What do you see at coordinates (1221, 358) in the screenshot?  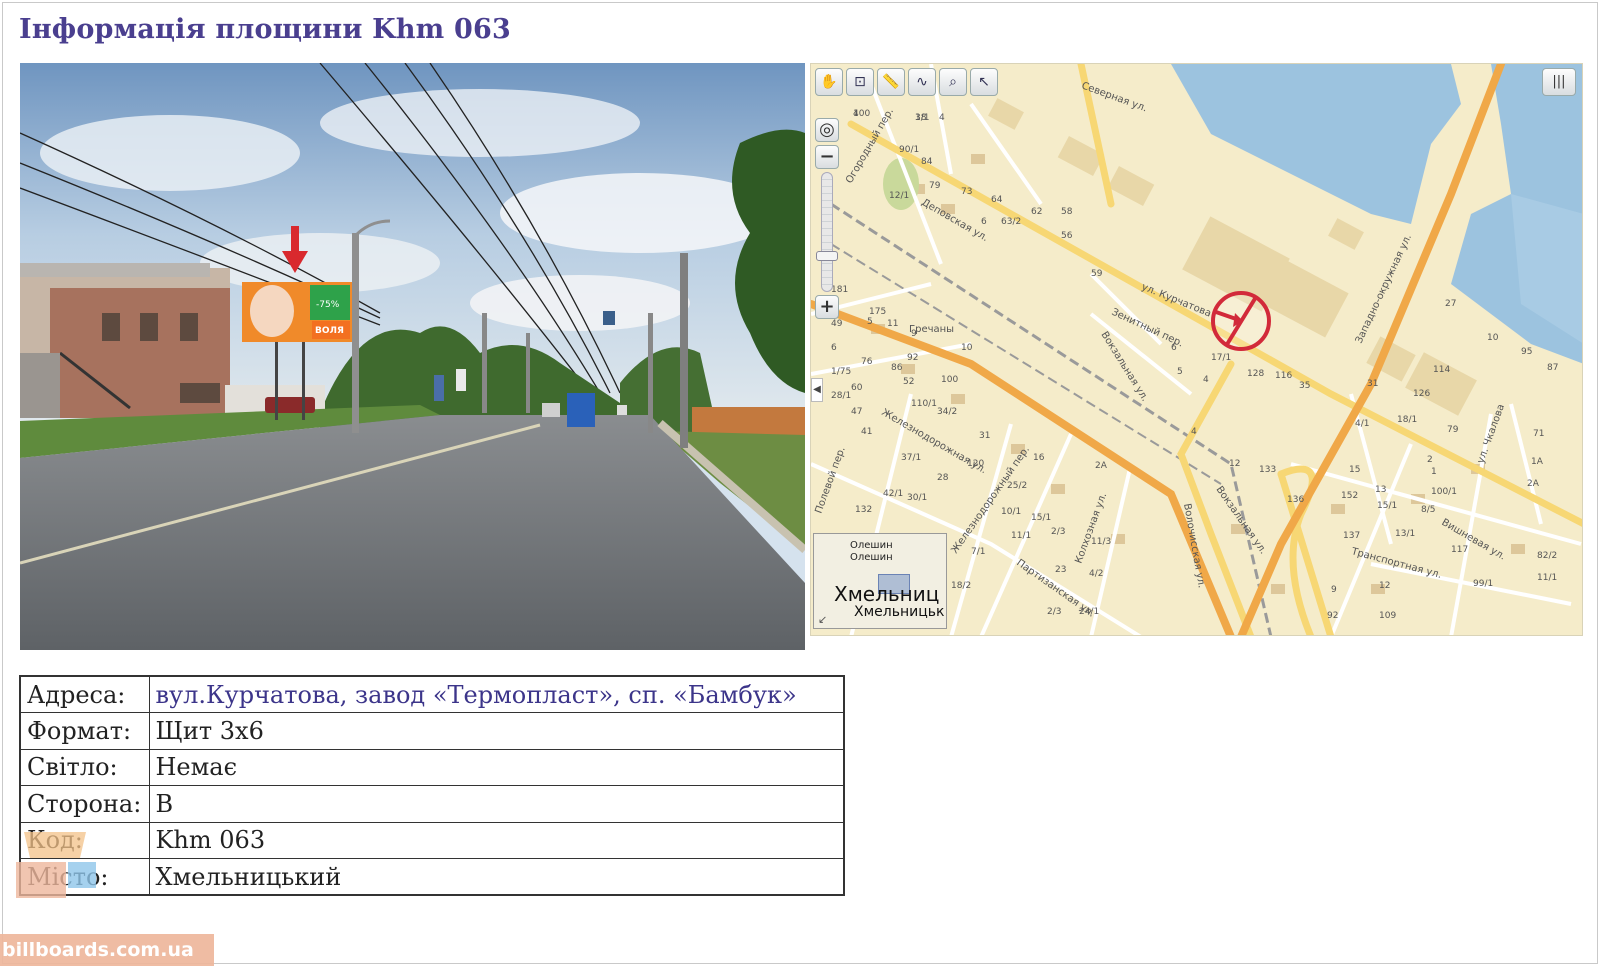 I see `house-number: 17/1` at bounding box center [1221, 358].